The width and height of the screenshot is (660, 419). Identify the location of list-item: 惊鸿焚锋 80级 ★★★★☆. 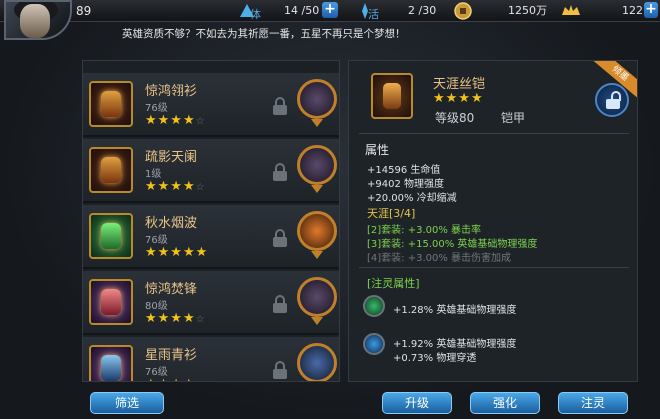
(211, 303).